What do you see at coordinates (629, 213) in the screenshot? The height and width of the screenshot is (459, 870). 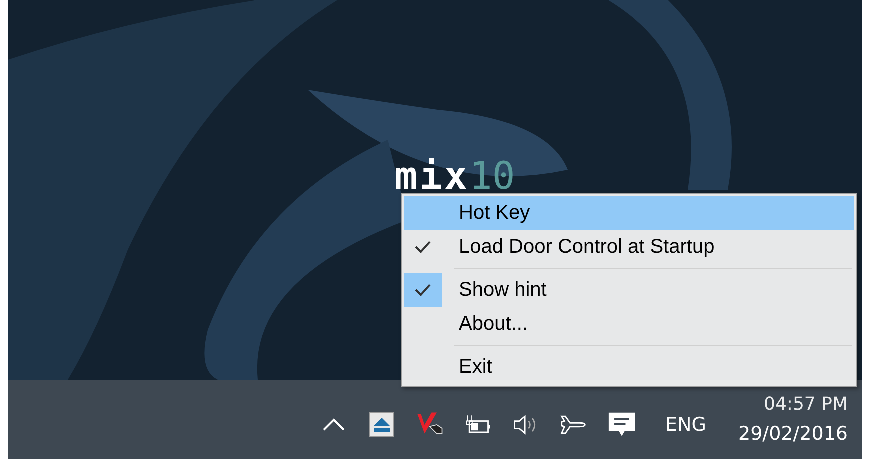 I see `menu-item: Hot Key` at bounding box center [629, 213].